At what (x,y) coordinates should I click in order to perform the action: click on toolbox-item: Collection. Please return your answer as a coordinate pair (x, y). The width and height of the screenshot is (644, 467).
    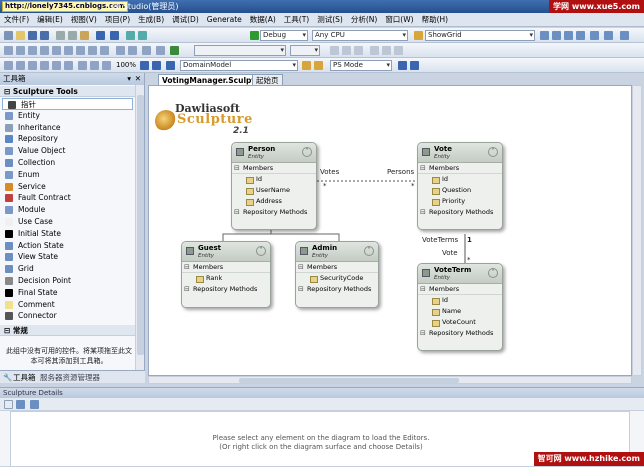
    Looking at the image, I should click on (67, 163).